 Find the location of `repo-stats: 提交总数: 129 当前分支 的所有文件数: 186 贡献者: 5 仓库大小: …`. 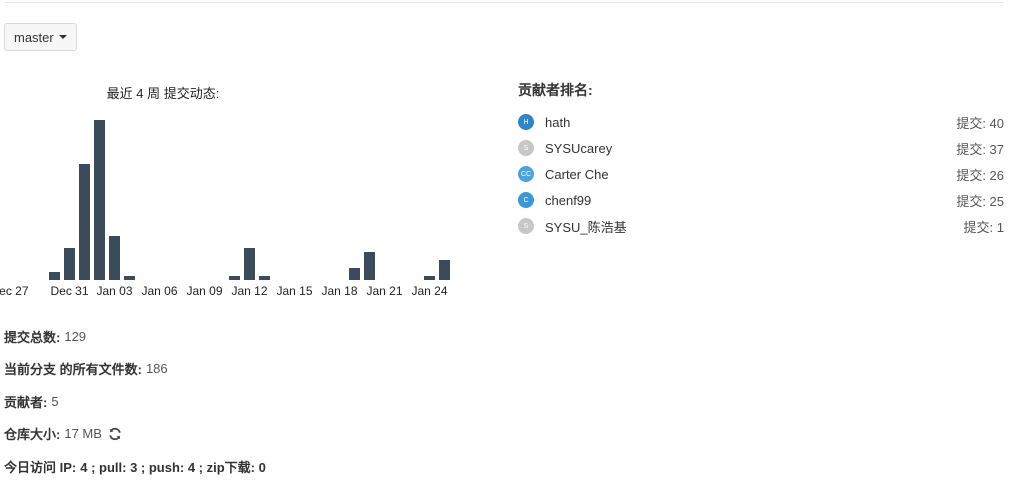

repo-stats: 提交总数: 129 当前分支 的所有文件数: 186 贡献者: 5 仓库大小: … is located at coordinates (135, 401).